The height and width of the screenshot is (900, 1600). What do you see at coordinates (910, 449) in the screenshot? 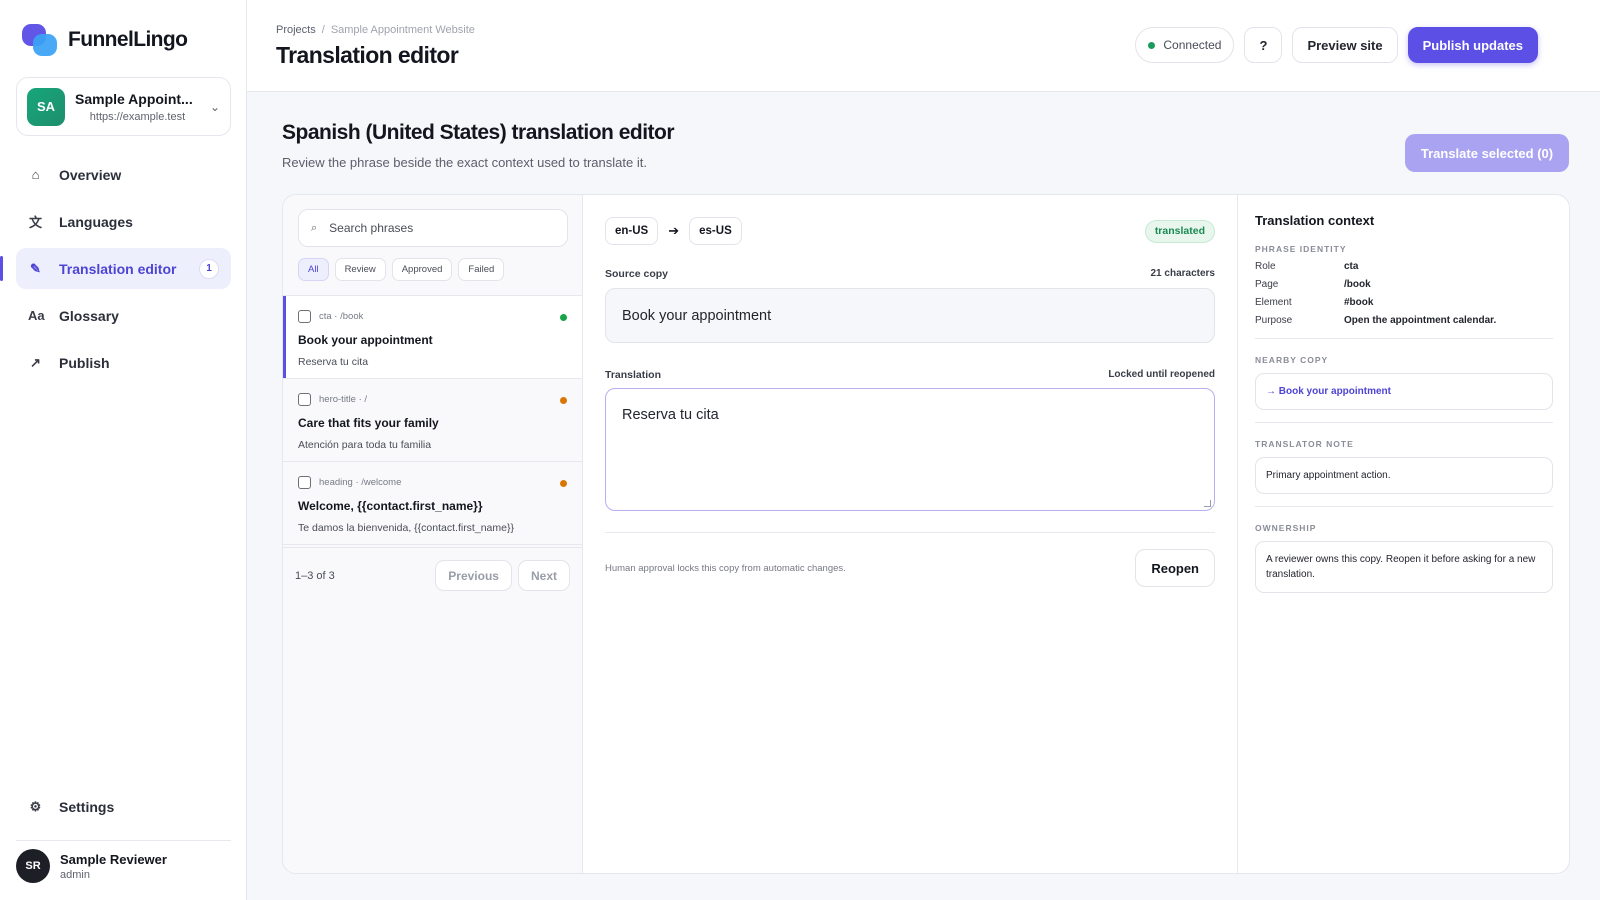
I see `translation-textarea: Reserva tu cita` at bounding box center [910, 449].